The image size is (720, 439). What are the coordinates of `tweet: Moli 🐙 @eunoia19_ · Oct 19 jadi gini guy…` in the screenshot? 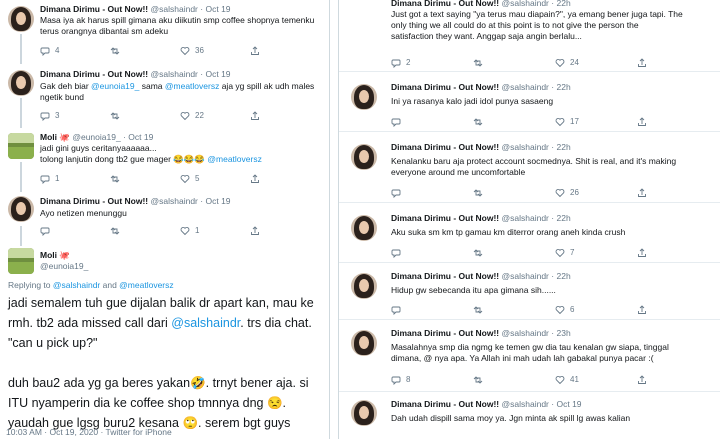 It's located at (164, 160).